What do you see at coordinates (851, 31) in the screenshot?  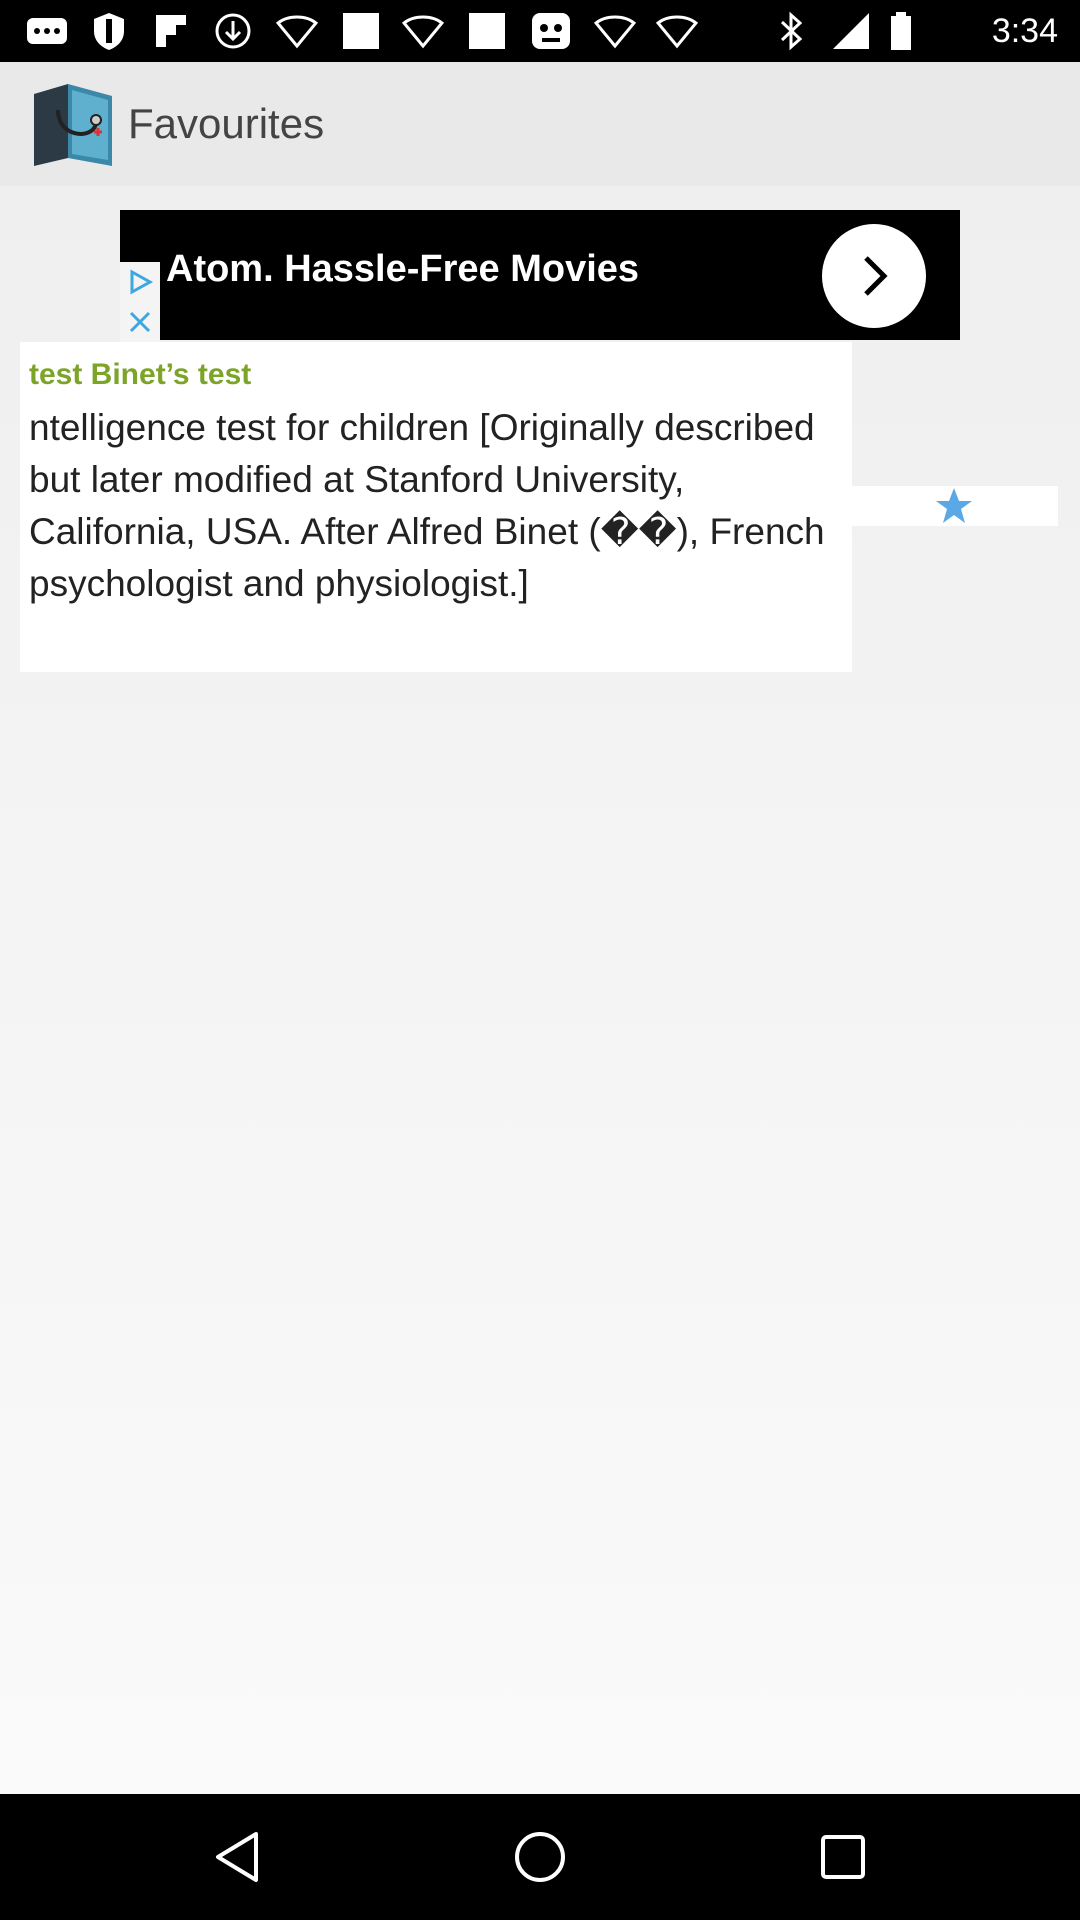 I see `signal-icon` at bounding box center [851, 31].